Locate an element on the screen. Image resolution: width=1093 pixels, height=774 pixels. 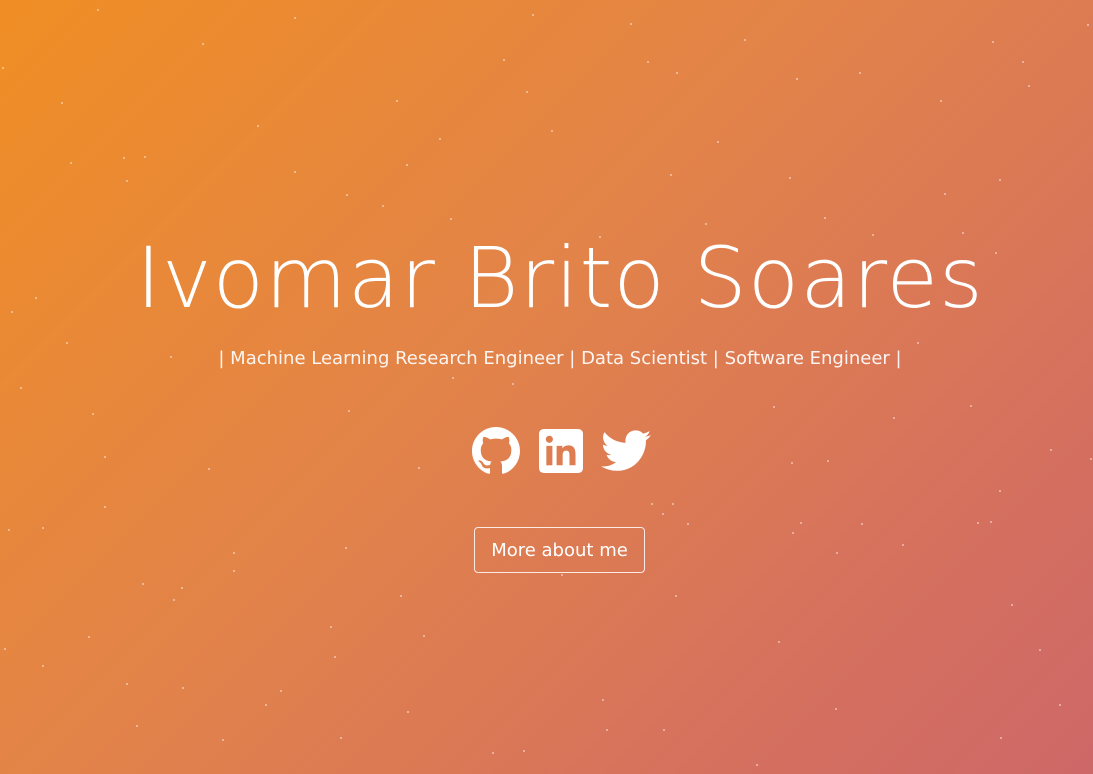
github-link is located at coordinates (496, 451).